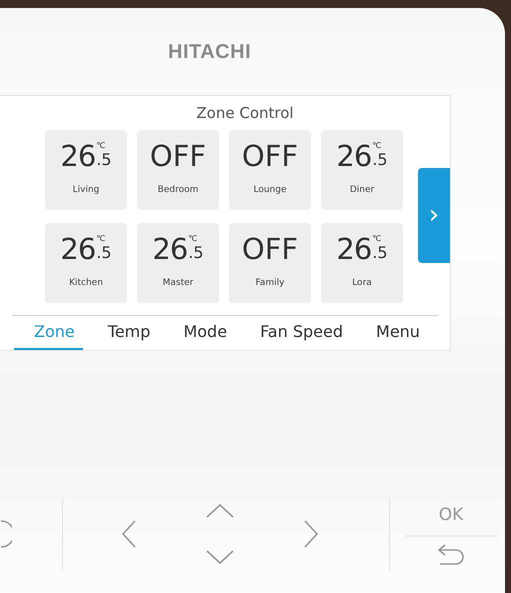  What do you see at coordinates (178, 190) in the screenshot?
I see `zone-name: Bedroom` at bounding box center [178, 190].